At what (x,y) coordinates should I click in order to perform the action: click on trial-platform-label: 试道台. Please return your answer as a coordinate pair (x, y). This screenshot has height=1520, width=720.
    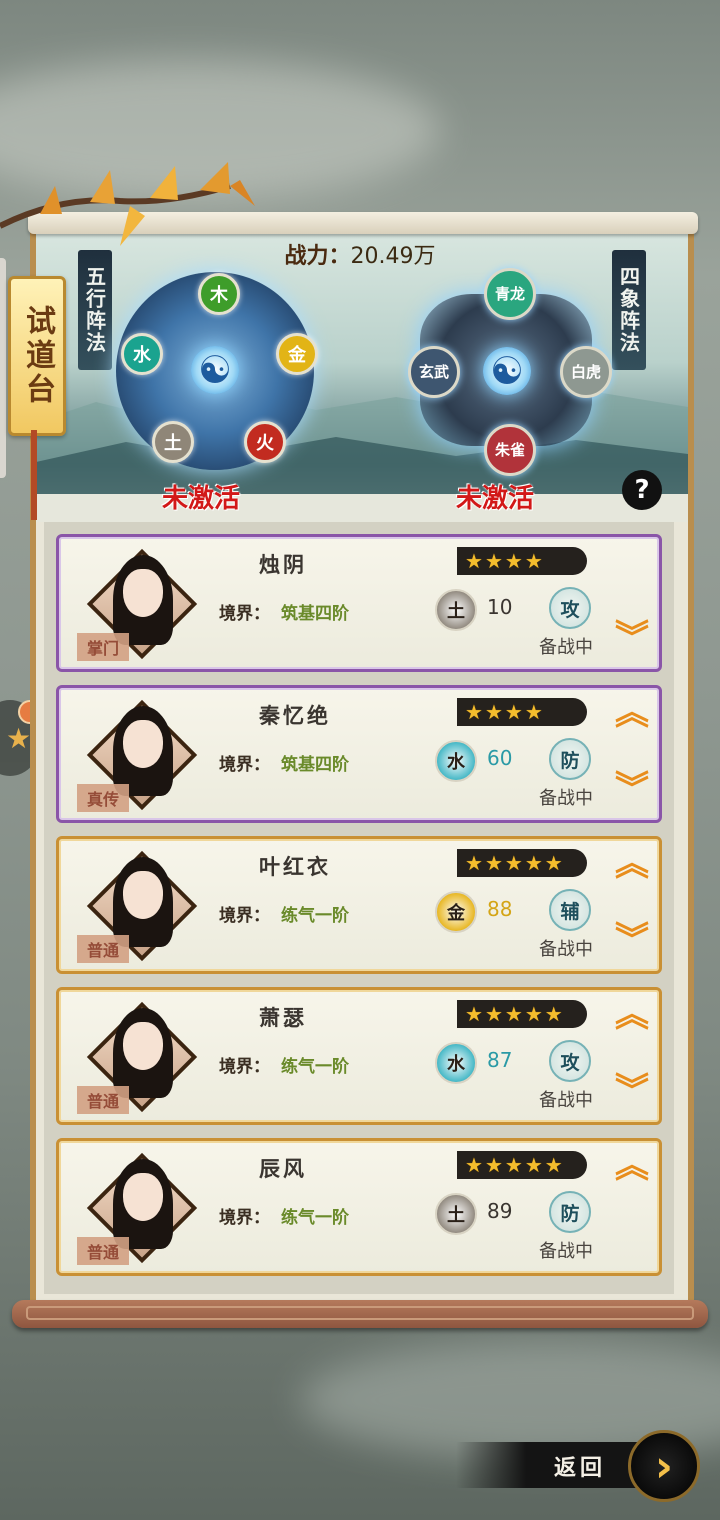
    Looking at the image, I should click on (37, 356).